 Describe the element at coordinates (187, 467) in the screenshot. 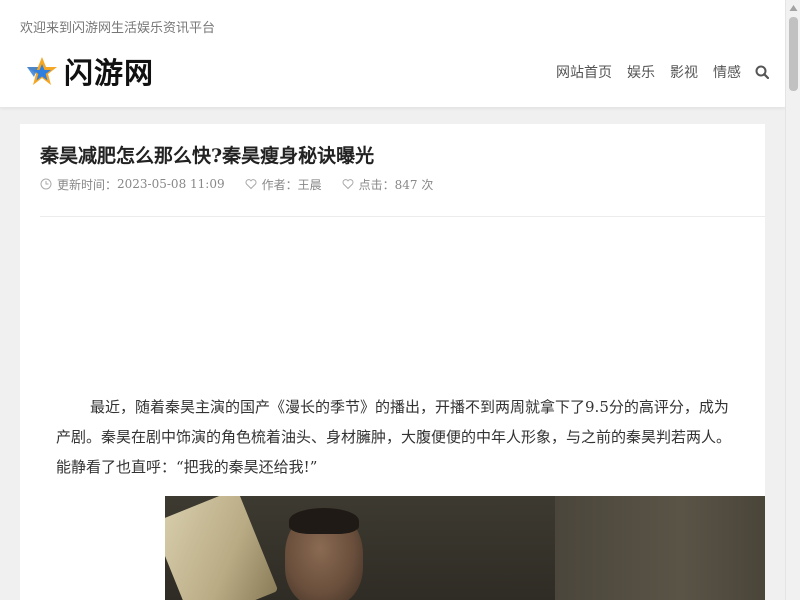

I see `paragraph-line: 能静看了也直呼：“把我的秦昊还给我!”` at that location.